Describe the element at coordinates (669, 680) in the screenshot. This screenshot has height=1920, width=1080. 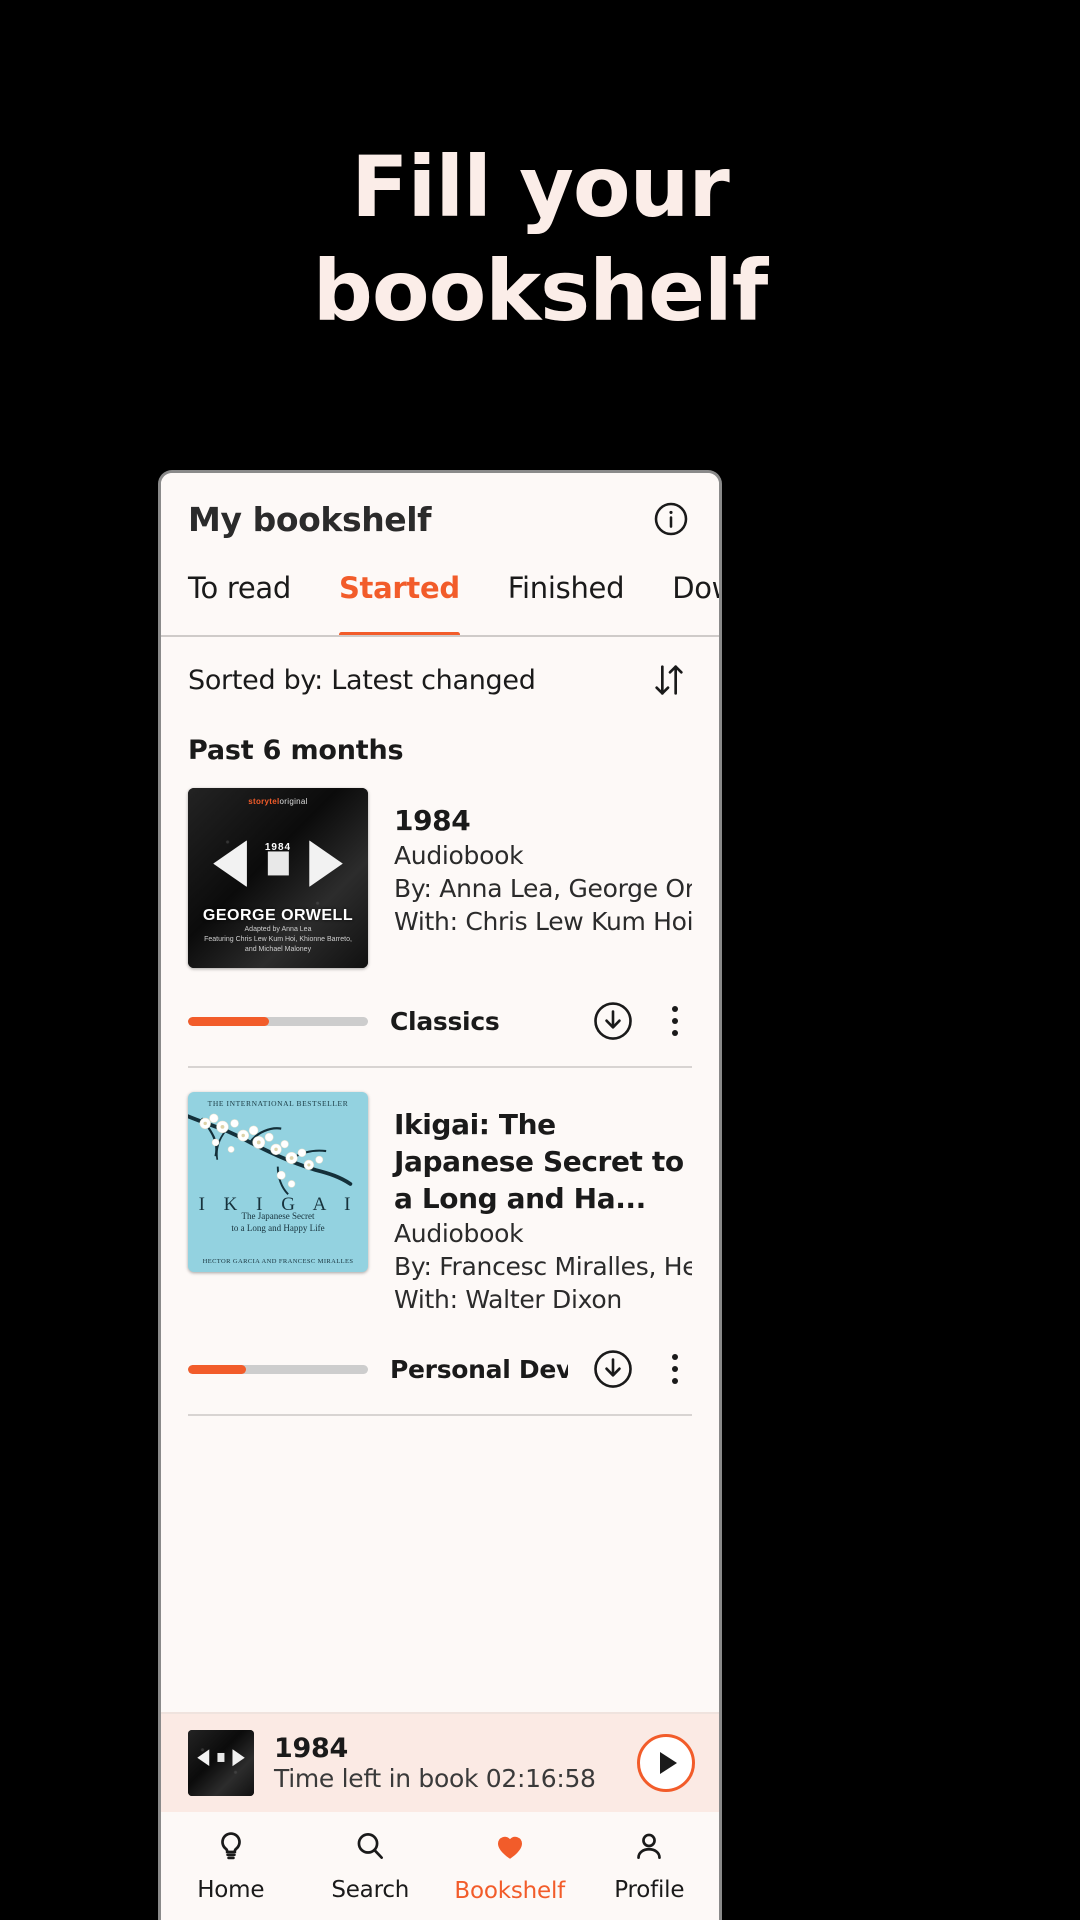
I see `sort-arrows-icon` at that location.